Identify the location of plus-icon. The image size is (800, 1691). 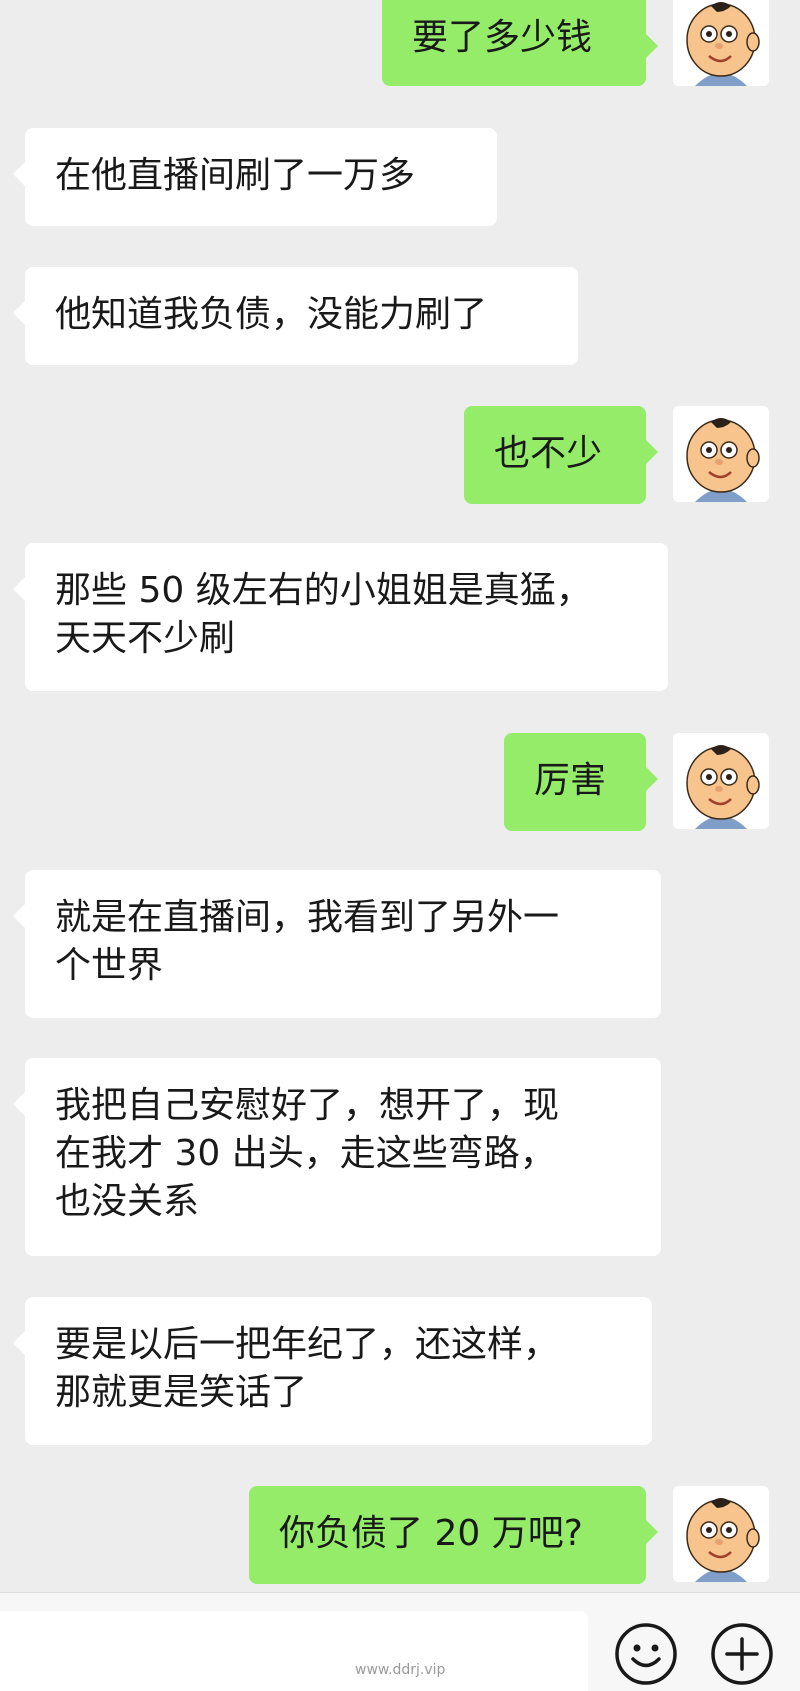
(742, 1654).